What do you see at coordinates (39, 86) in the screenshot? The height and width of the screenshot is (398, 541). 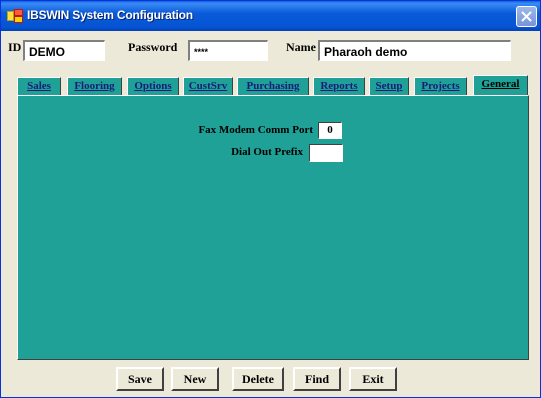 I see `tab-sales: Sales` at bounding box center [39, 86].